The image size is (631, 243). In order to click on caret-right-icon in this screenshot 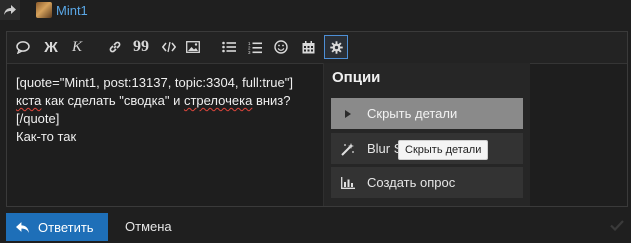, I will do `click(348, 114)`.